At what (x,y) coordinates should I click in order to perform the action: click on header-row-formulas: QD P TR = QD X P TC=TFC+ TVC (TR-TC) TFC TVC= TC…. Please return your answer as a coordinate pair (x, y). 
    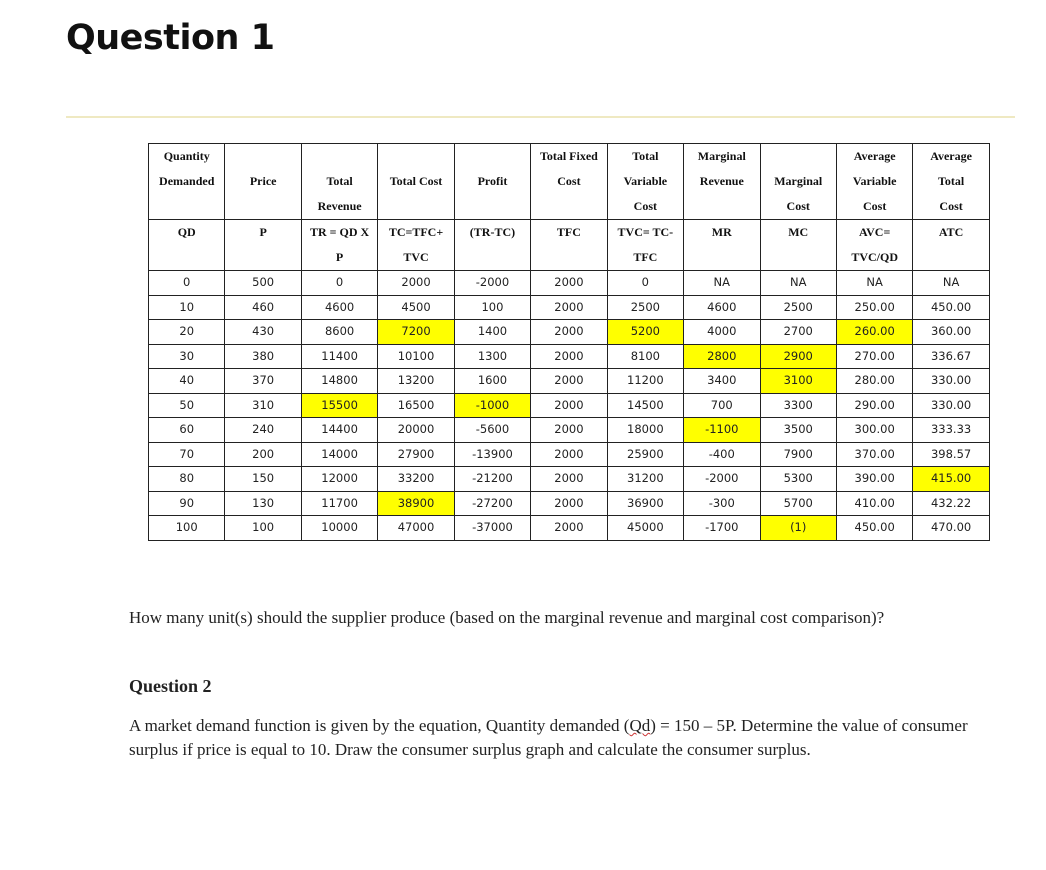
    Looking at the image, I should click on (568, 245).